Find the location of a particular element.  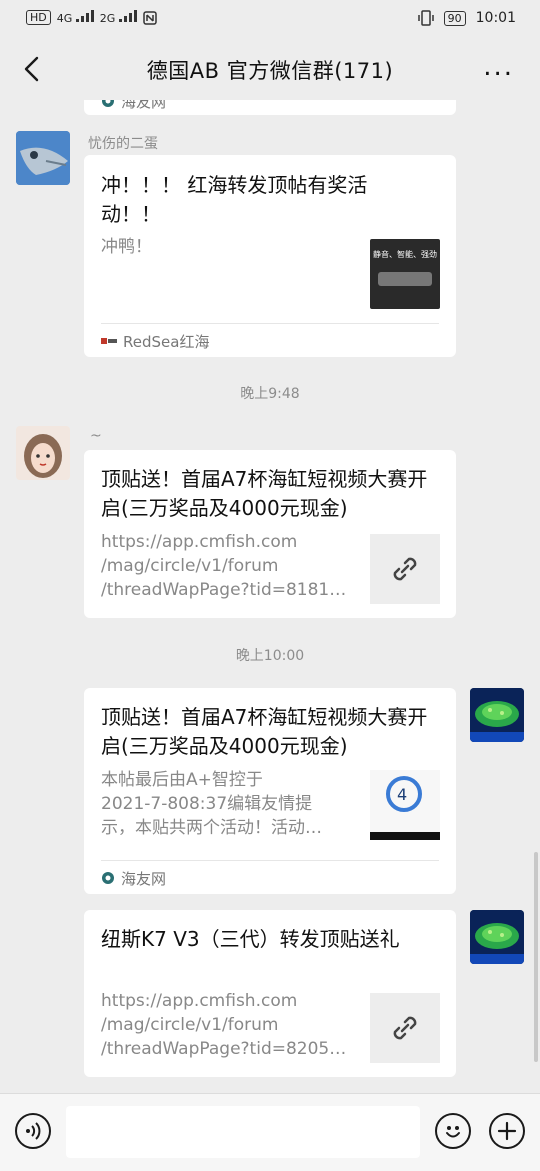

signal-2g-label: 2G is located at coordinates (107, 18).